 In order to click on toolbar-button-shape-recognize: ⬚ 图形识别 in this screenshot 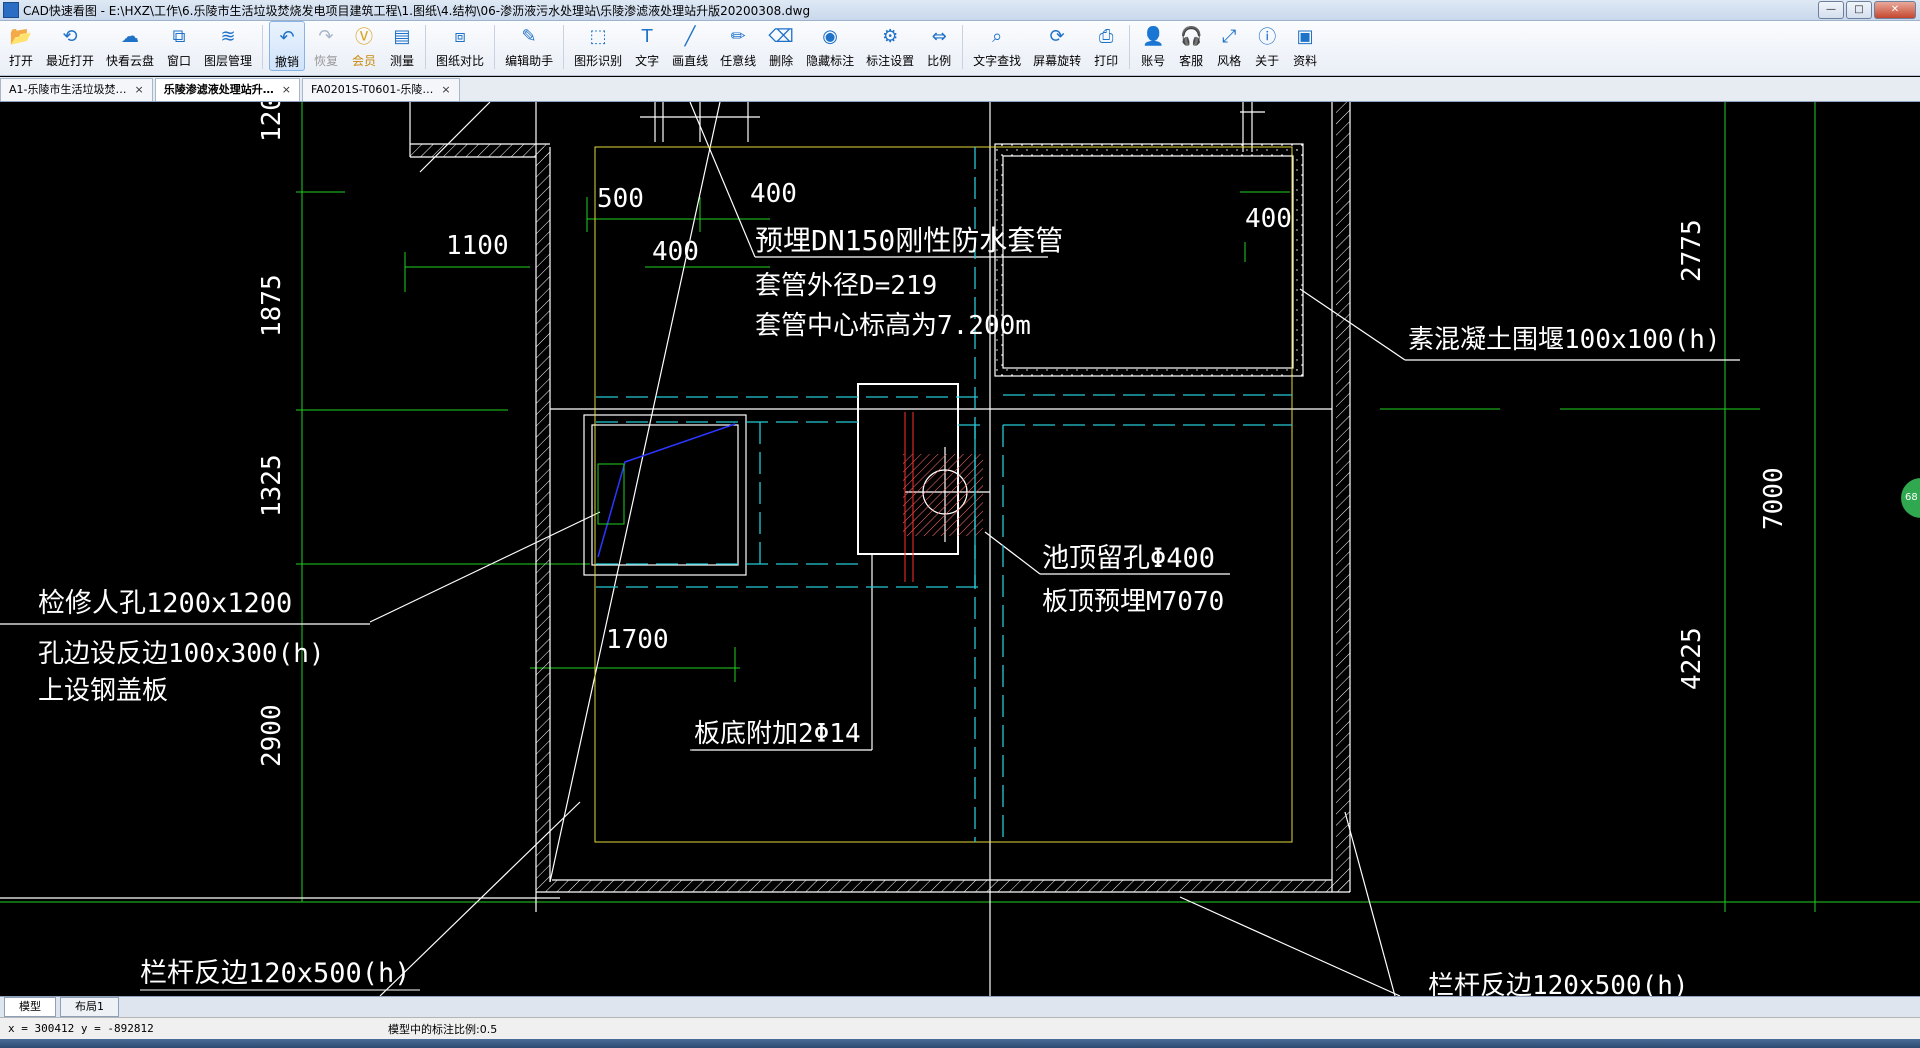, I will do `click(598, 46)`.